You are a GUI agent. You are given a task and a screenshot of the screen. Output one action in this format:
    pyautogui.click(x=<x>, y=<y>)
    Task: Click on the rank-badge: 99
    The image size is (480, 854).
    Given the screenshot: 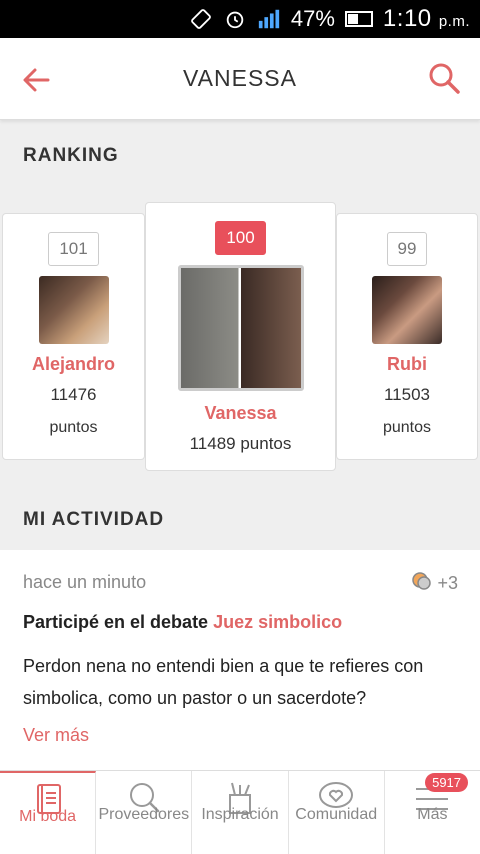 What is the action you would take?
    pyautogui.click(x=407, y=249)
    